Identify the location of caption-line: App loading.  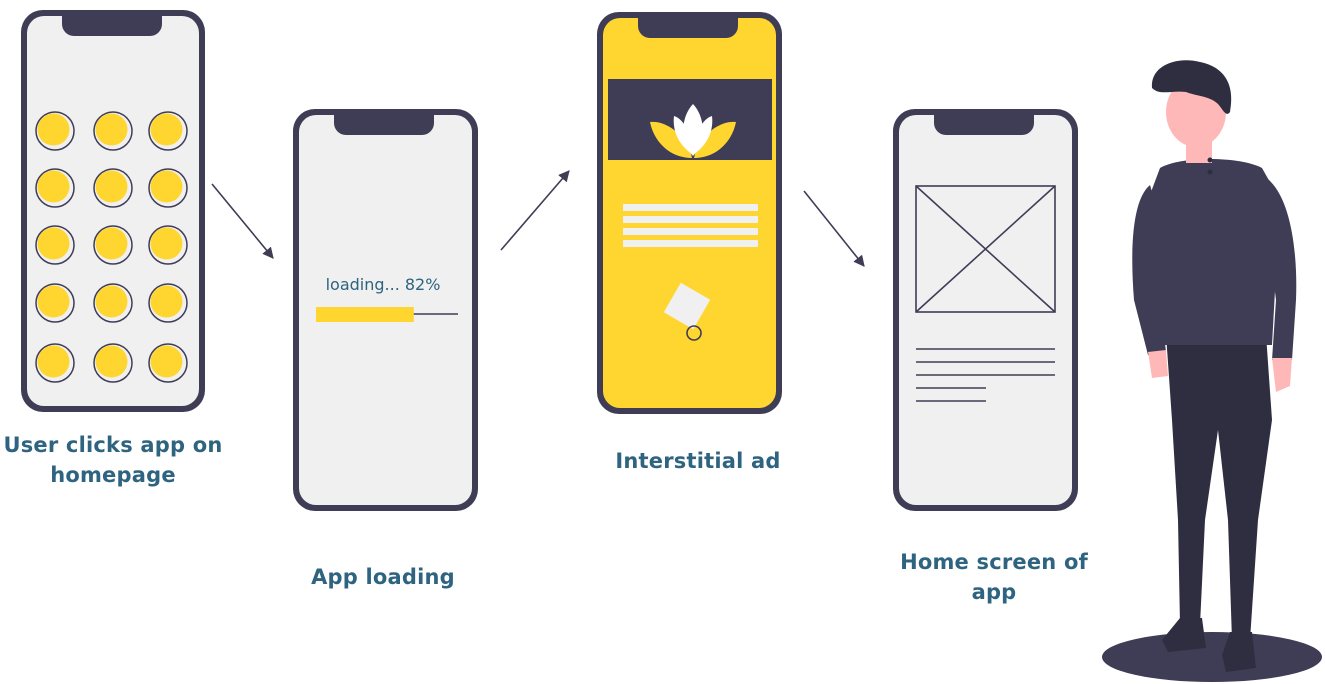
(383, 577).